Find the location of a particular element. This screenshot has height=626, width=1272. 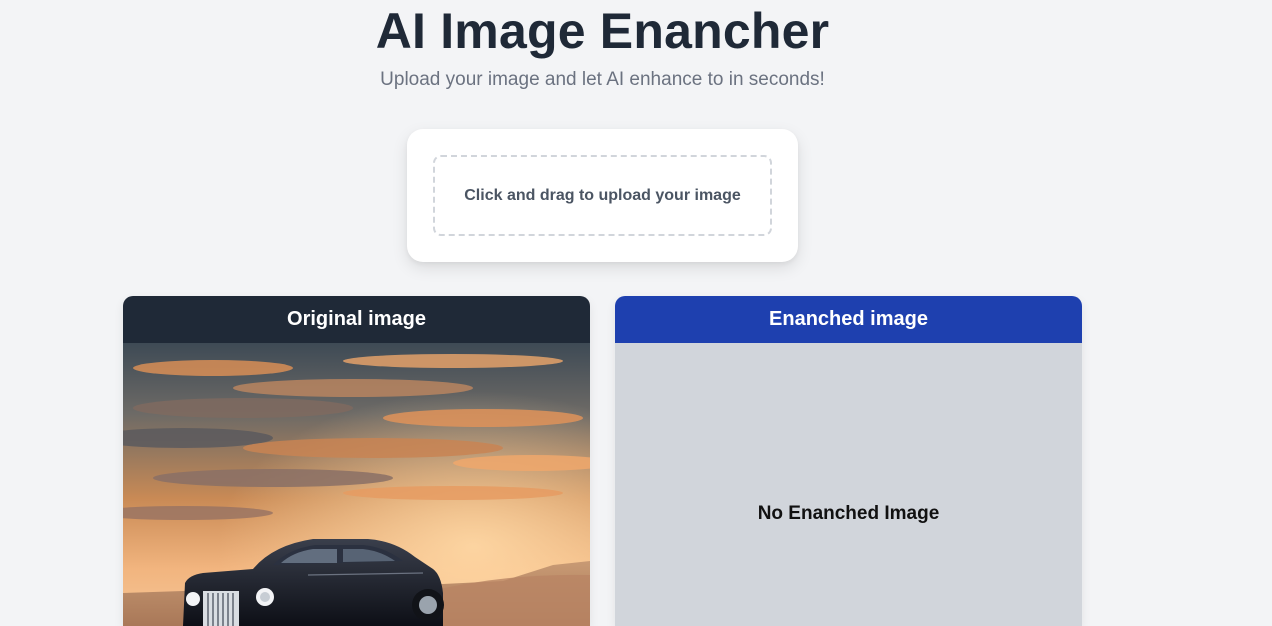

original-image-header: Original image is located at coordinates (356, 319).